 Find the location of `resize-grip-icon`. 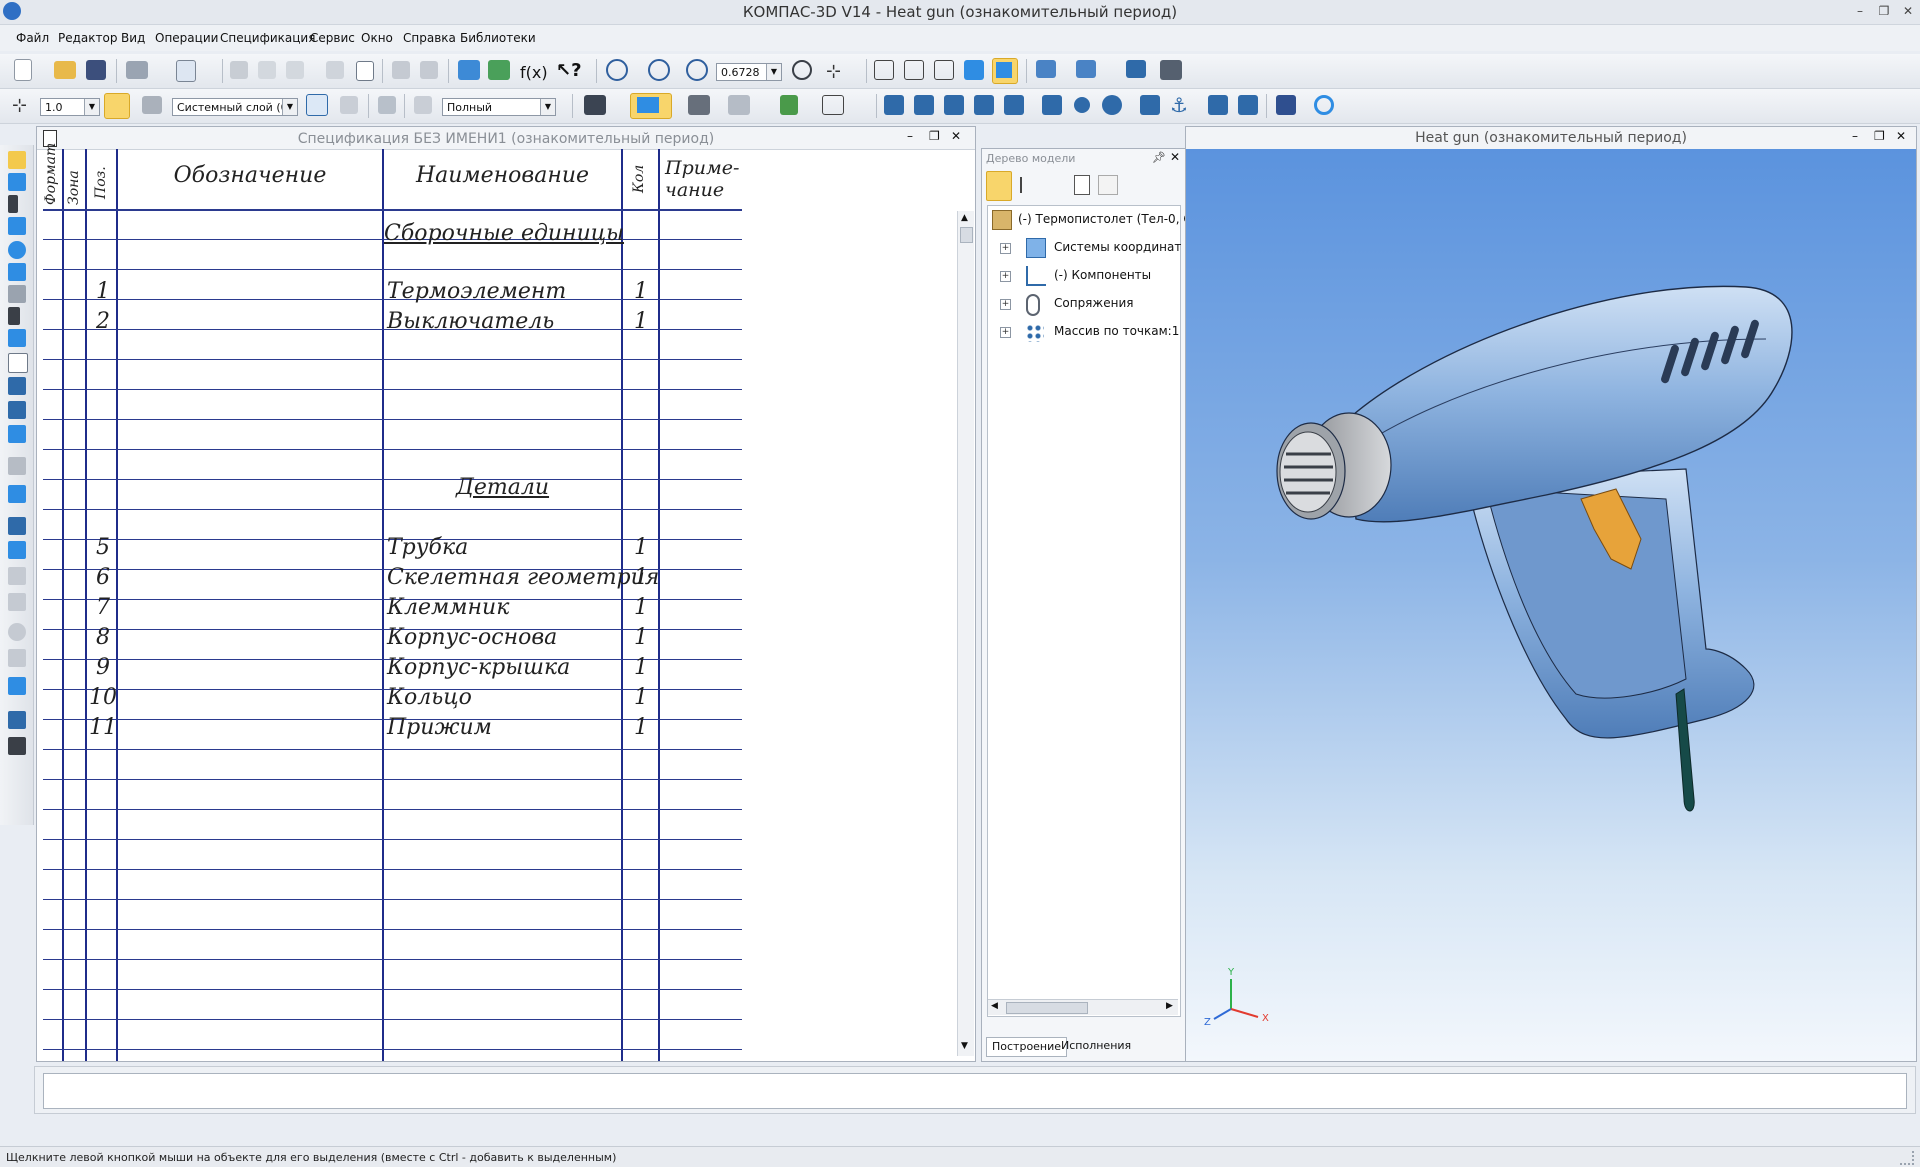

resize-grip-icon is located at coordinates (1907, 1158).